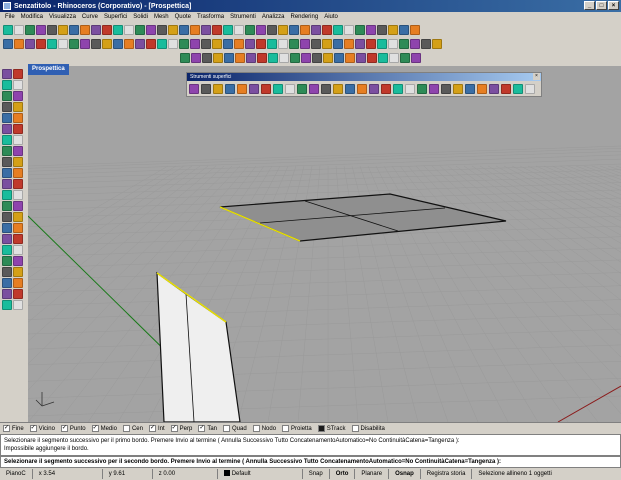 The image size is (621, 480). What do you see at coordinates (6, 428) in the screenshot?
I see `osnap-fine-checkbox` at bounding box center [6, 428].